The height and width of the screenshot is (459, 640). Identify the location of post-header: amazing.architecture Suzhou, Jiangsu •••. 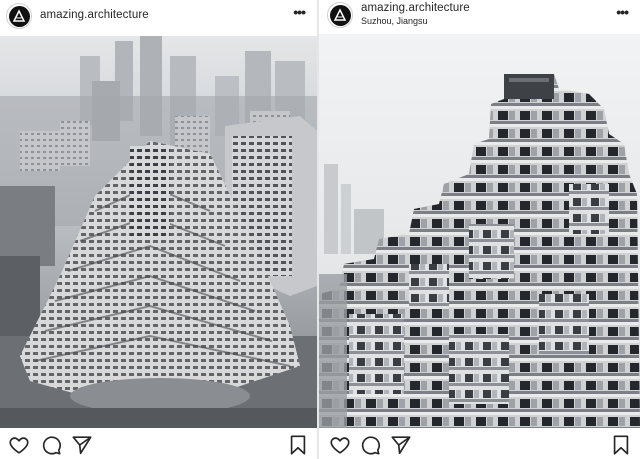
(479, 18).